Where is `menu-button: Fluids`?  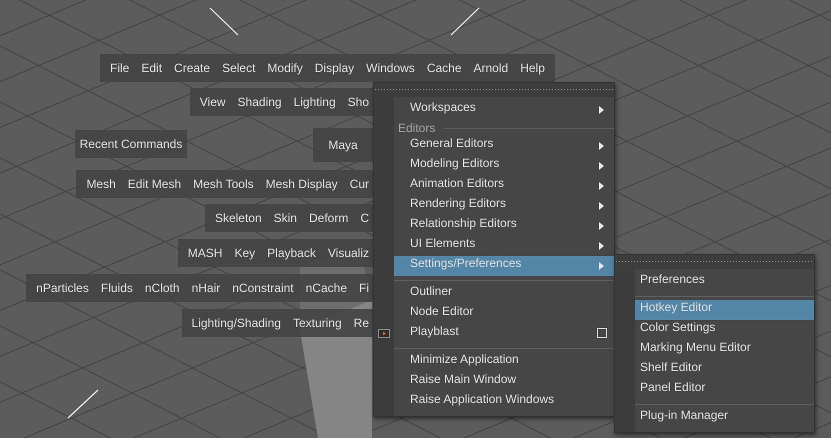
menu-button: Fluids is located at coordinates (116, 288).